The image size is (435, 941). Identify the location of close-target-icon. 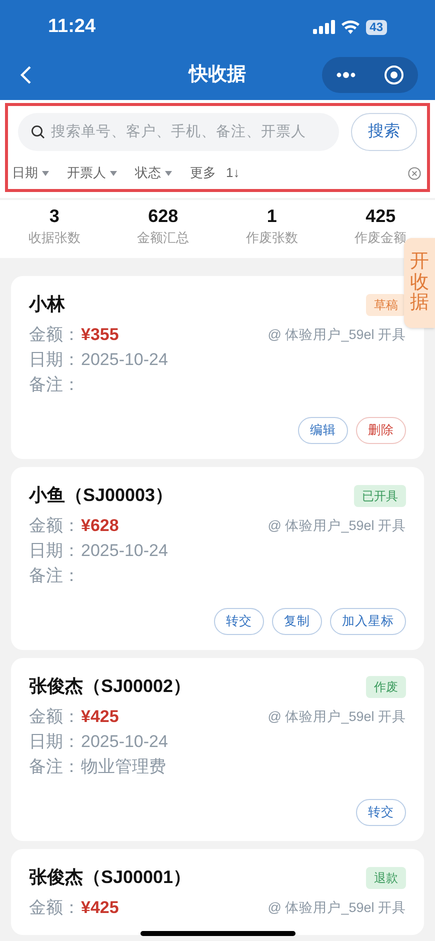
(394, 75).